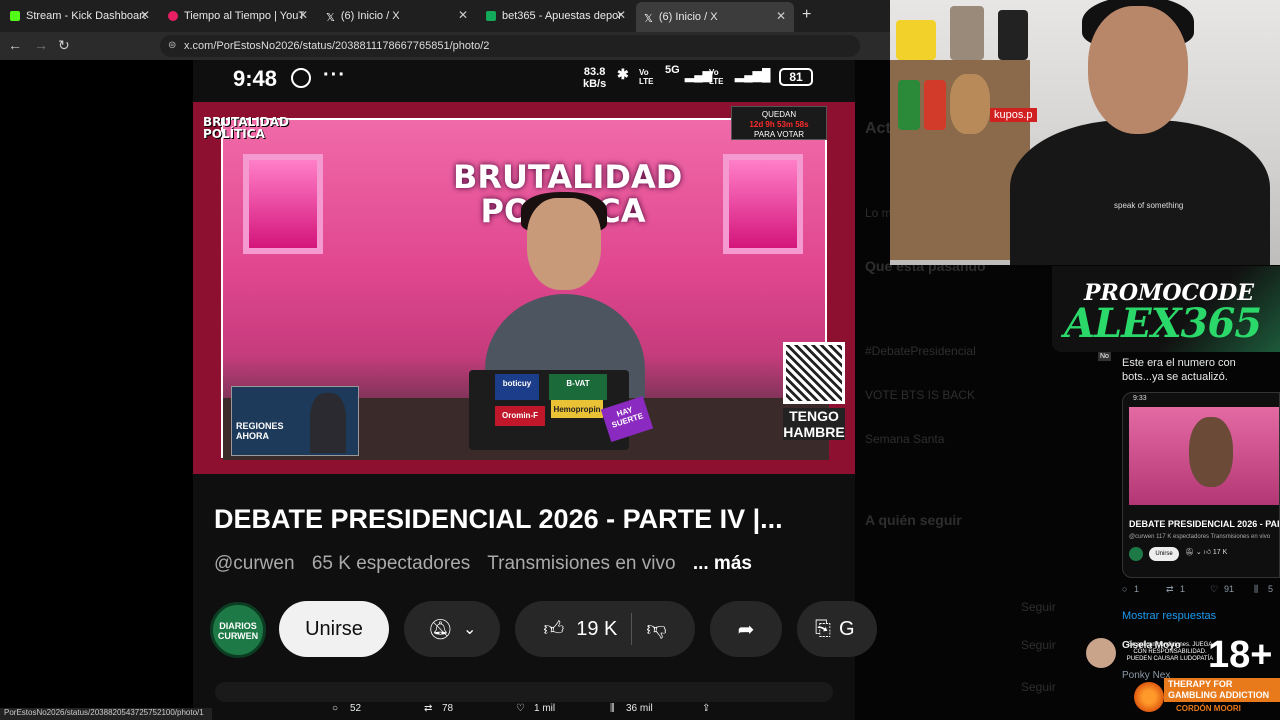 The width and height of the screenshot is (1280, 720). What do you see at coordinates (334, 629) in the screenshot?
I see `join-button: Unirse` at bounding box center [334, 629].